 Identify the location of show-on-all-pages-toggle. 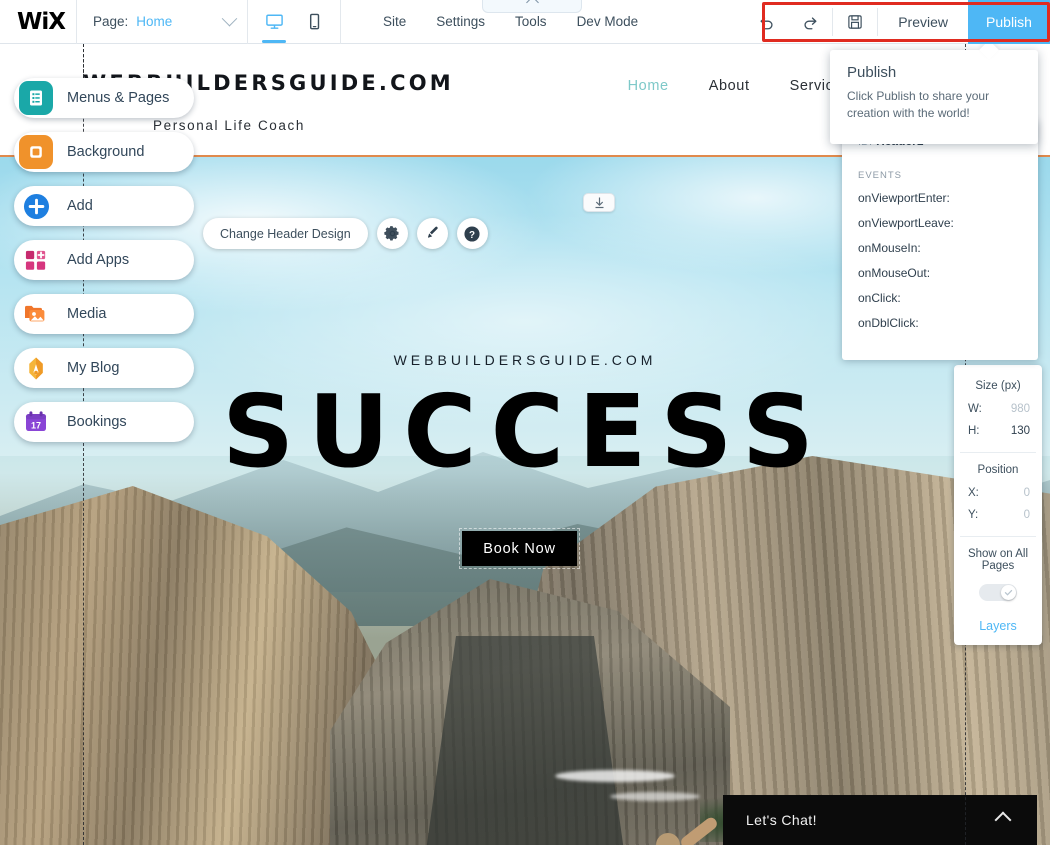
(998, 592).